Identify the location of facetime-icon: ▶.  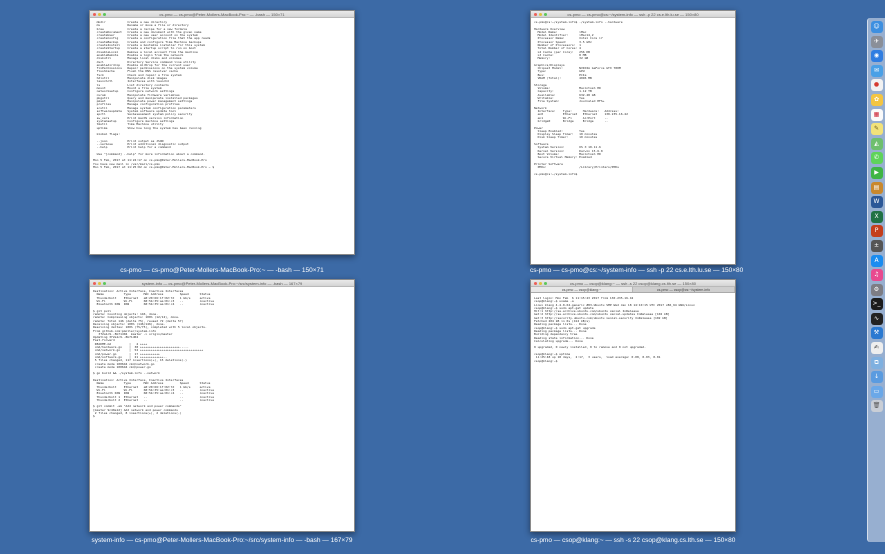
(876, 172).